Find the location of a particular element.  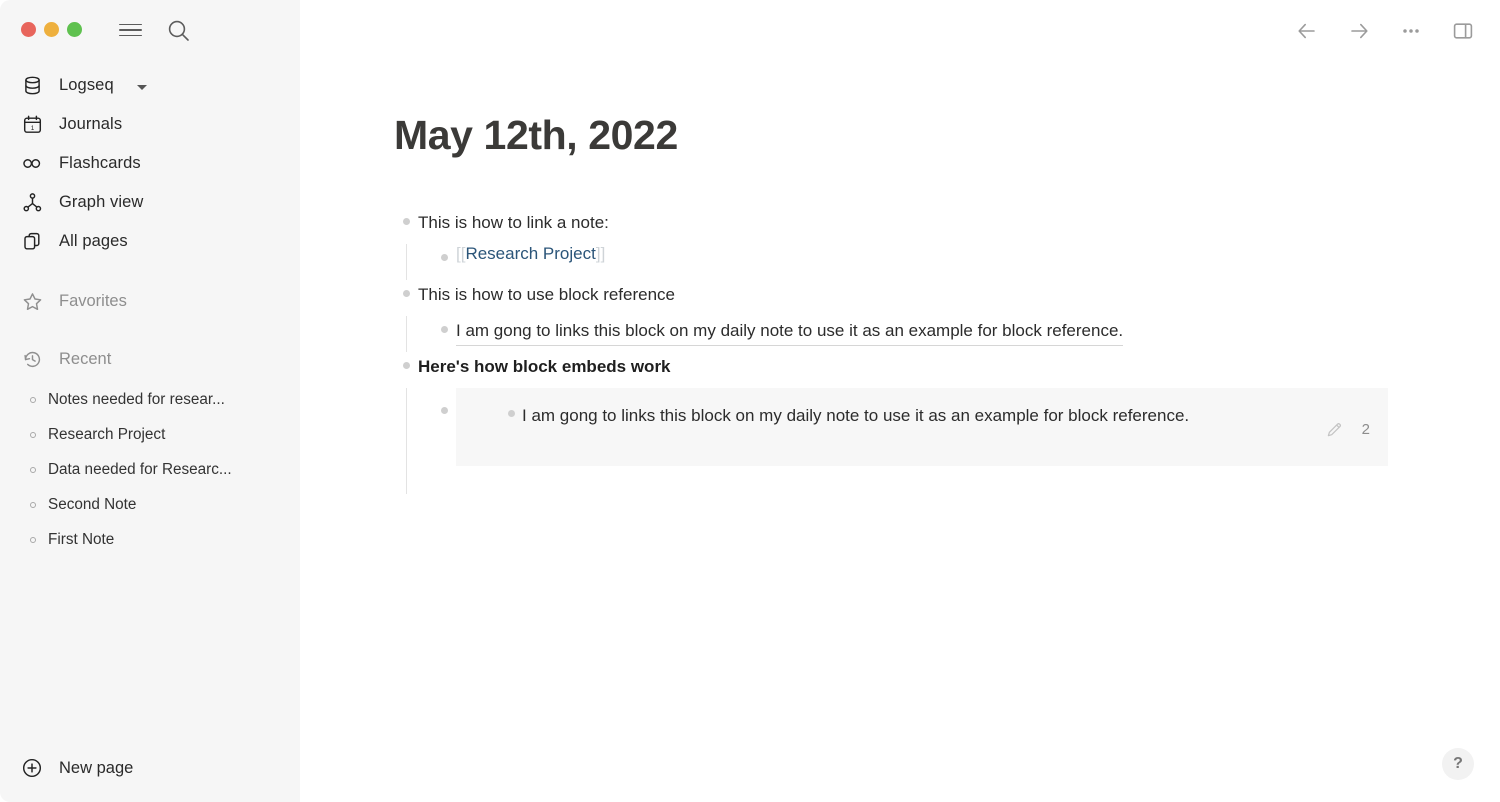

maximize-button is located at coordinates (74, 29).